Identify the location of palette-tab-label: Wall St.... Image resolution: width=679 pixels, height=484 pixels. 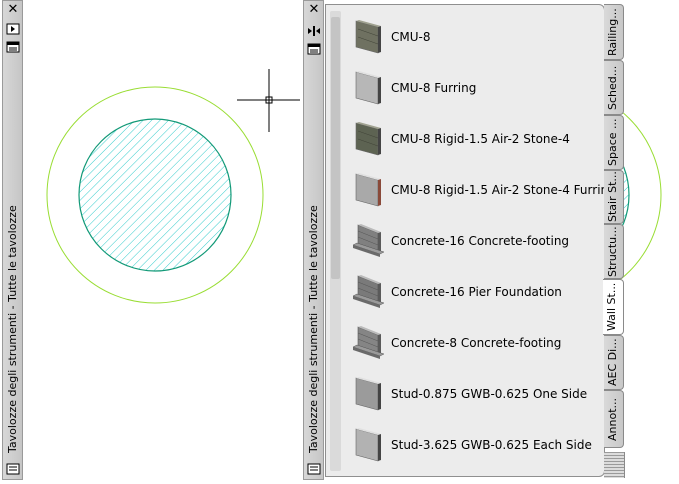
(611, 307).